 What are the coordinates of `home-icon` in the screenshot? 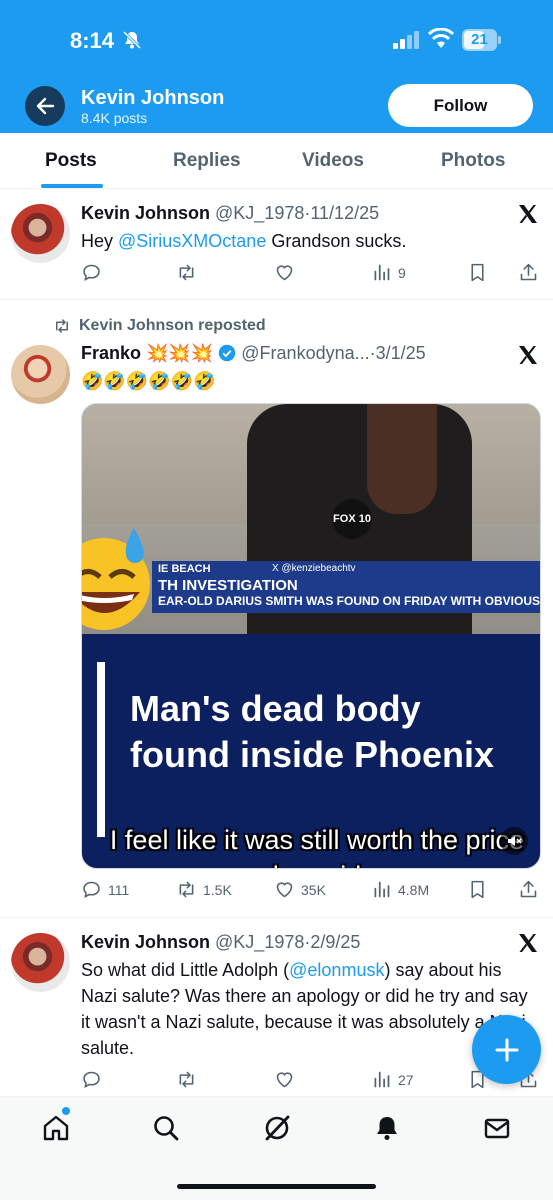 It's located at (56, 1128).